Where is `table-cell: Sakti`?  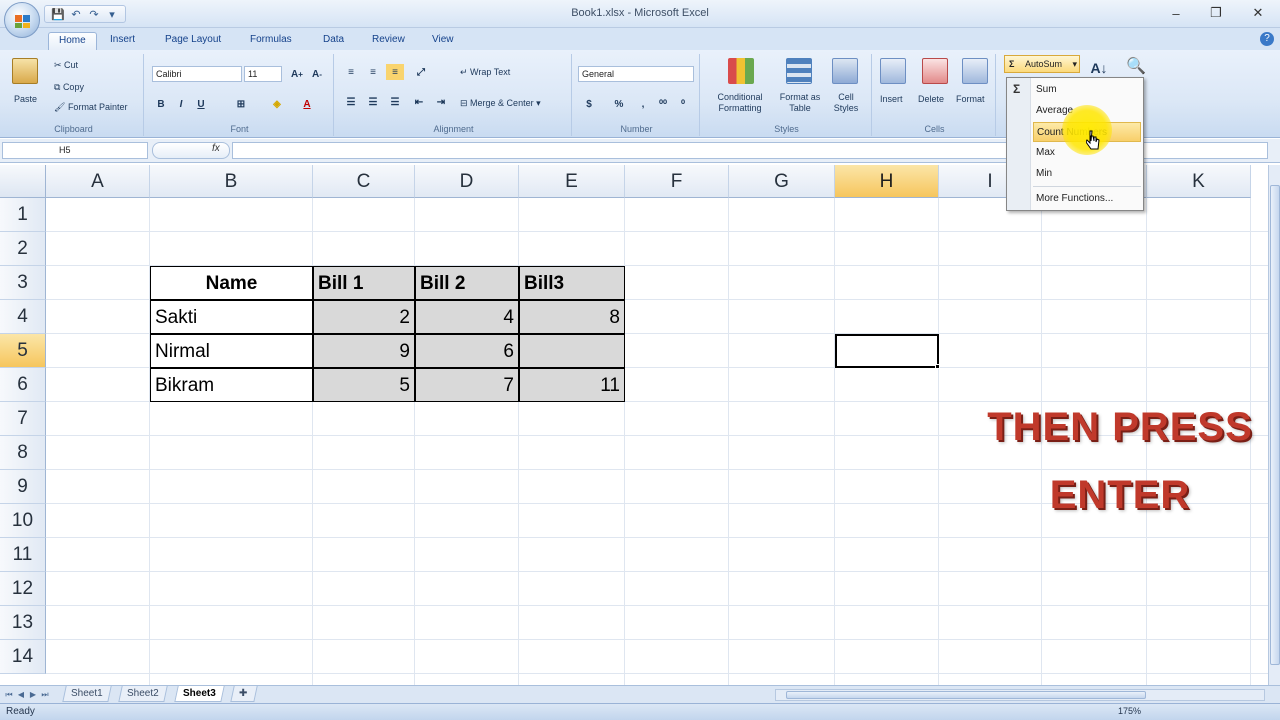 table-cell: Sakti is located at coordinates (231, 317).